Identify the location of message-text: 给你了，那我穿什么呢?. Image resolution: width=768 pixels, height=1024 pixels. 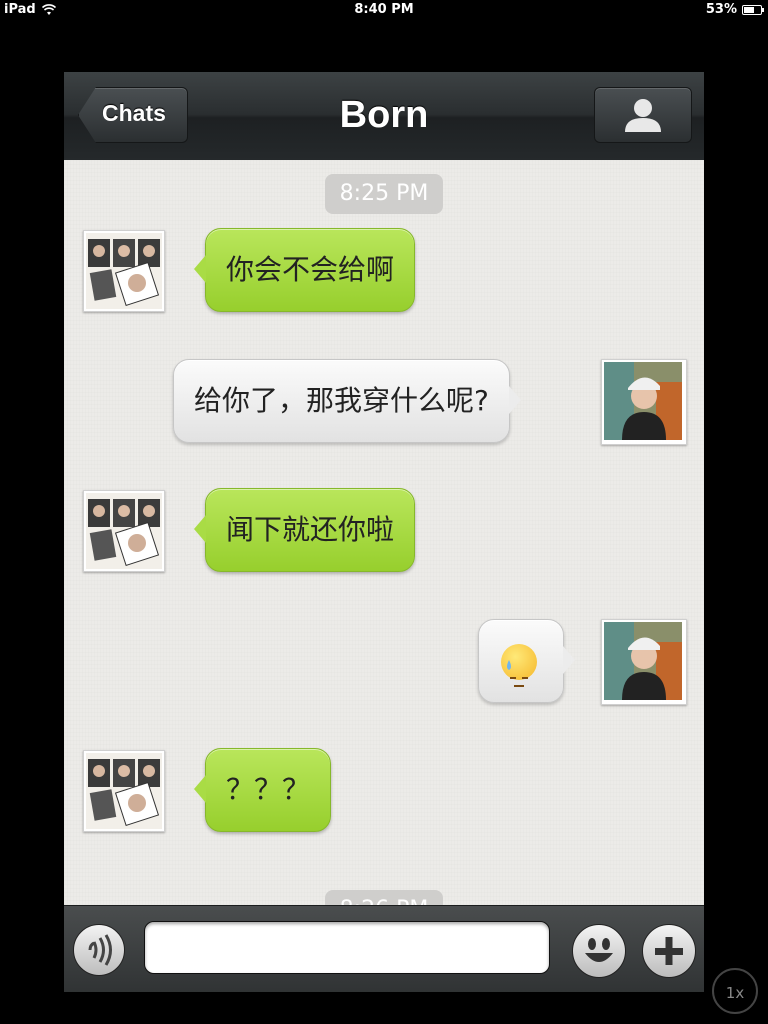
(341, 400).